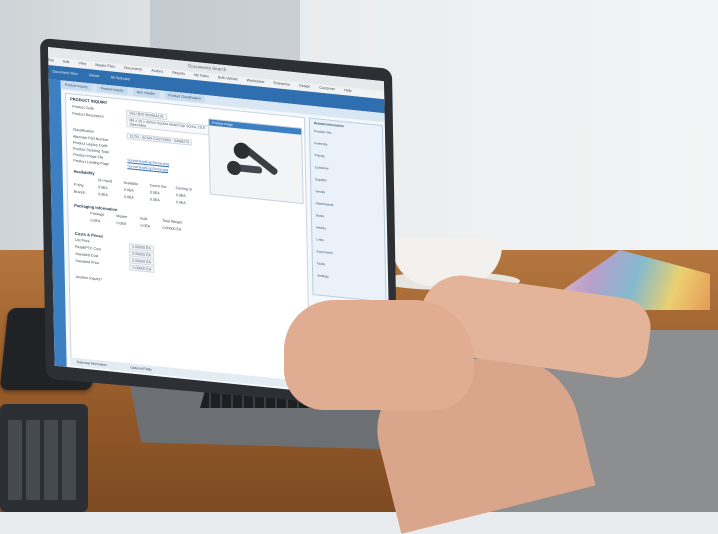 The height and width of the screenshot is (534, 718). Describe the element at coordinates (282, 84) in the screenshot. I see `menu-enterprise: Enterprise` at that location.